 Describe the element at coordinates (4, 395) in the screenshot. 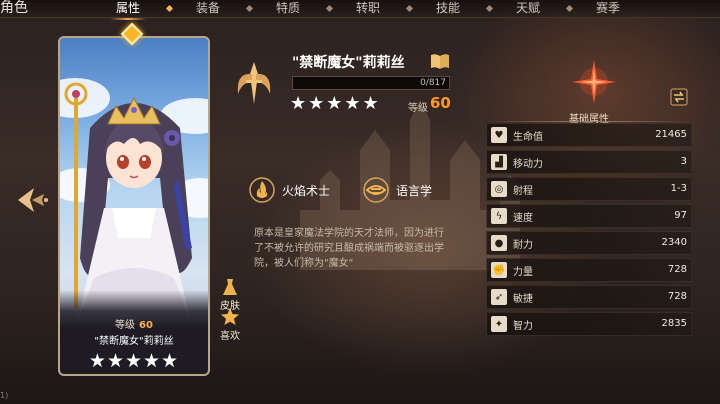

I see `corner-text: 1)` at that location.